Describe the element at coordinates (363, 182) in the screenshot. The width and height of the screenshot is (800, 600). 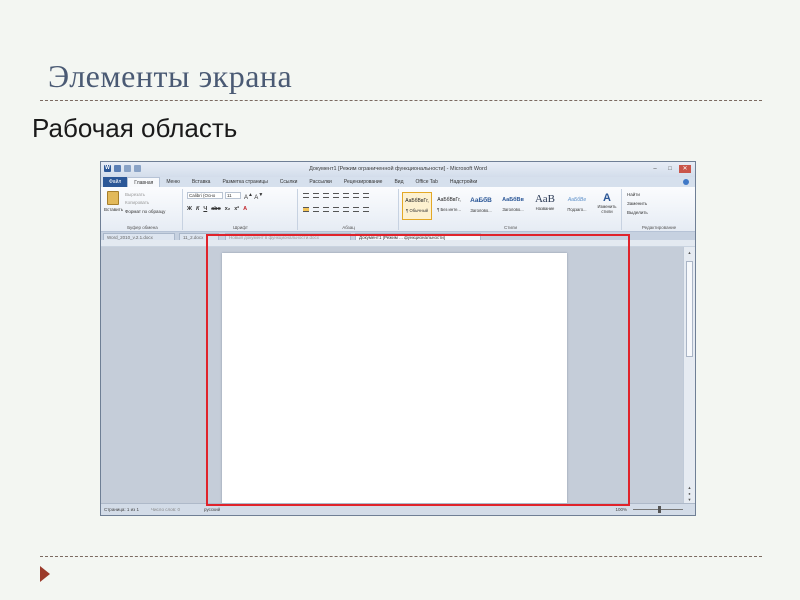
I see `tab-review: Рецензирование` at that location.